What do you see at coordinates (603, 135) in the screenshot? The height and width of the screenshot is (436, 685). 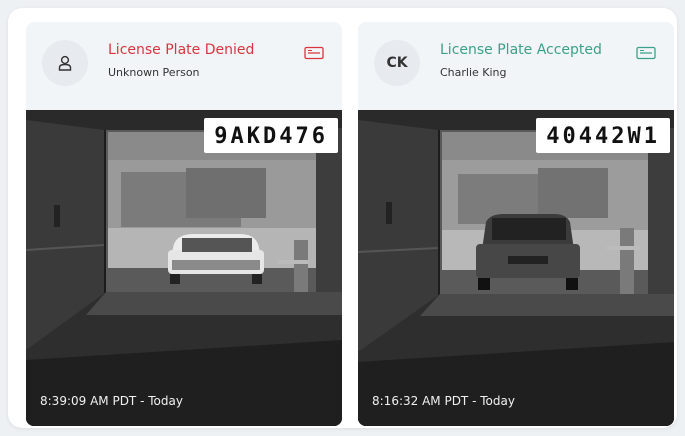 I see `plate-number: 40442W1` at bounding box center [603, 135].